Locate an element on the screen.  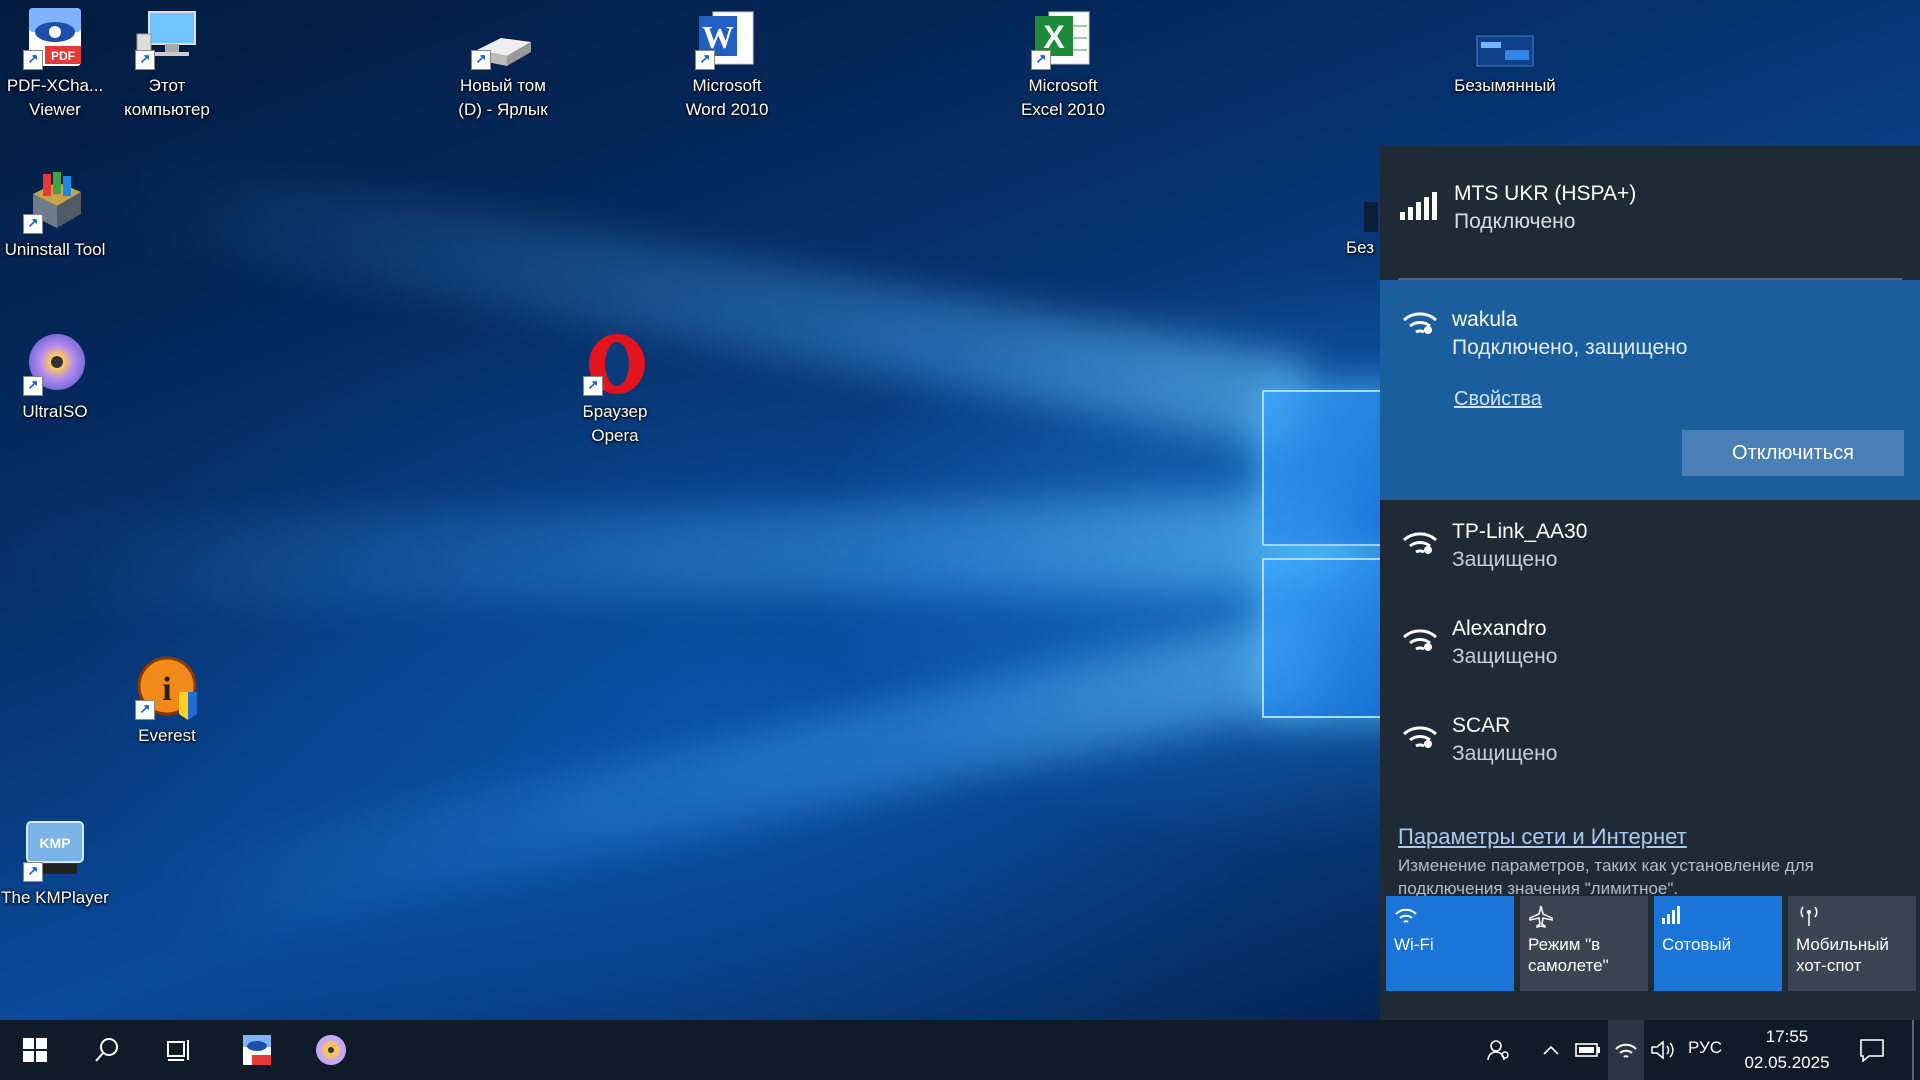
desktop-icon-opera: ↗ Браузер Opera is located at coordinates (615, 390).